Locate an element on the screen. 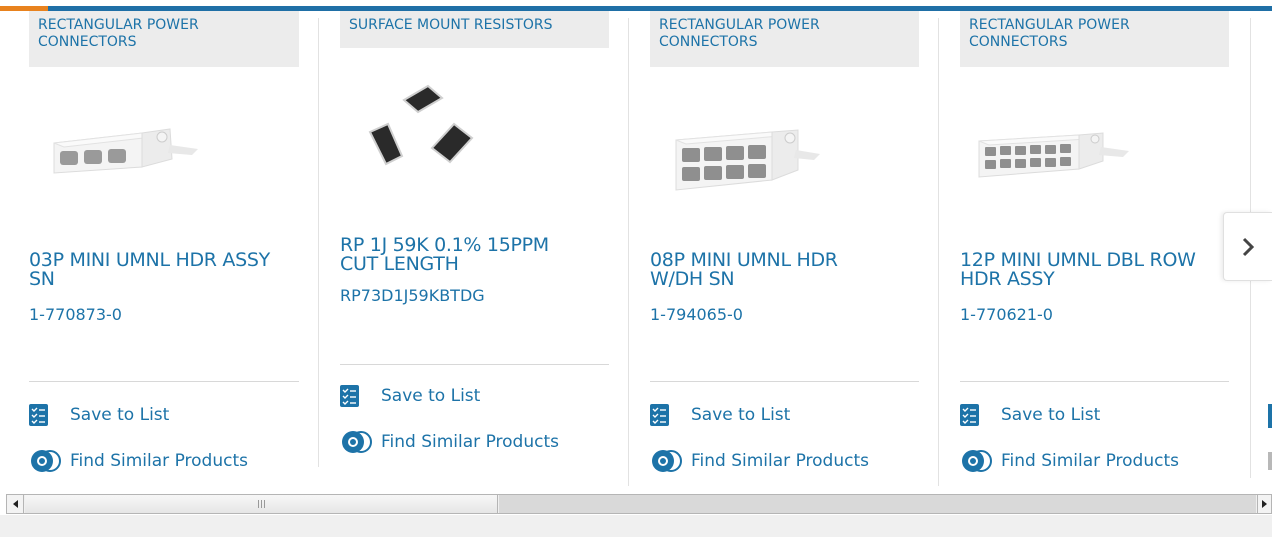 Image resolution: width=1272 pixels, height=537 pixels. scrollbar-track is located at coordinates (877, 504).